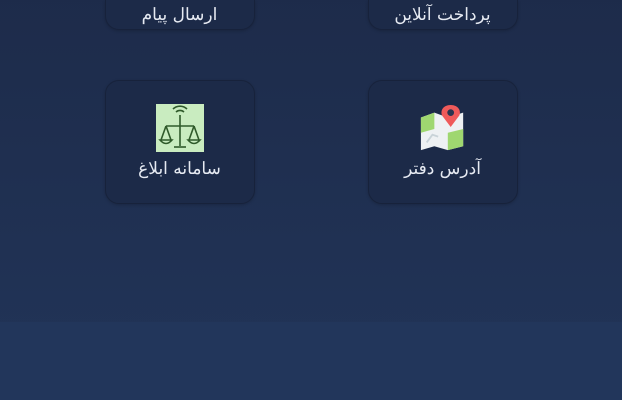 This screenshot has height=400, width=622. I want to click on menu-tile: ارسال پیام, so click(179, 15).